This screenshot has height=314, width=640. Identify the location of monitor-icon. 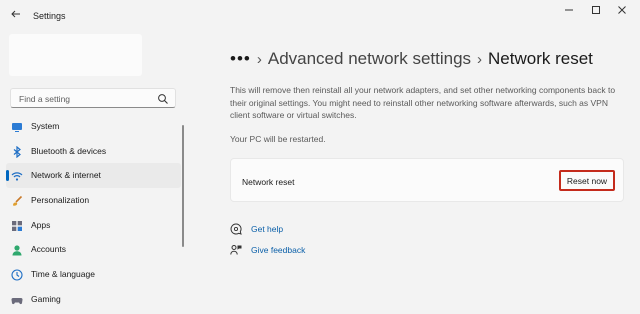
(17, 126).